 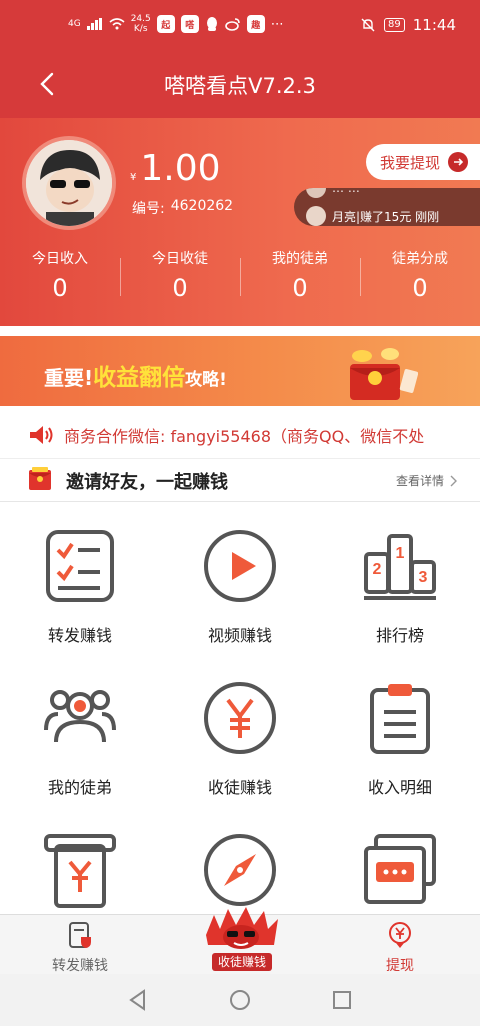 I want to click on stat-my-apprentices: 我的徒弟 0, so click(x=300, y=274).